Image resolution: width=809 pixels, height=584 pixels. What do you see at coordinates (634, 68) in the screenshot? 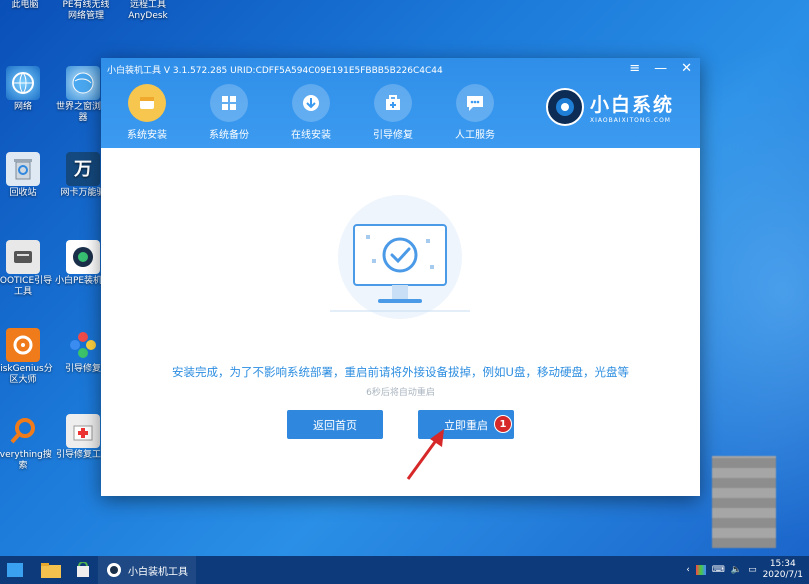
I see `menu-icon: ≡` at bounding box center [634, 68].